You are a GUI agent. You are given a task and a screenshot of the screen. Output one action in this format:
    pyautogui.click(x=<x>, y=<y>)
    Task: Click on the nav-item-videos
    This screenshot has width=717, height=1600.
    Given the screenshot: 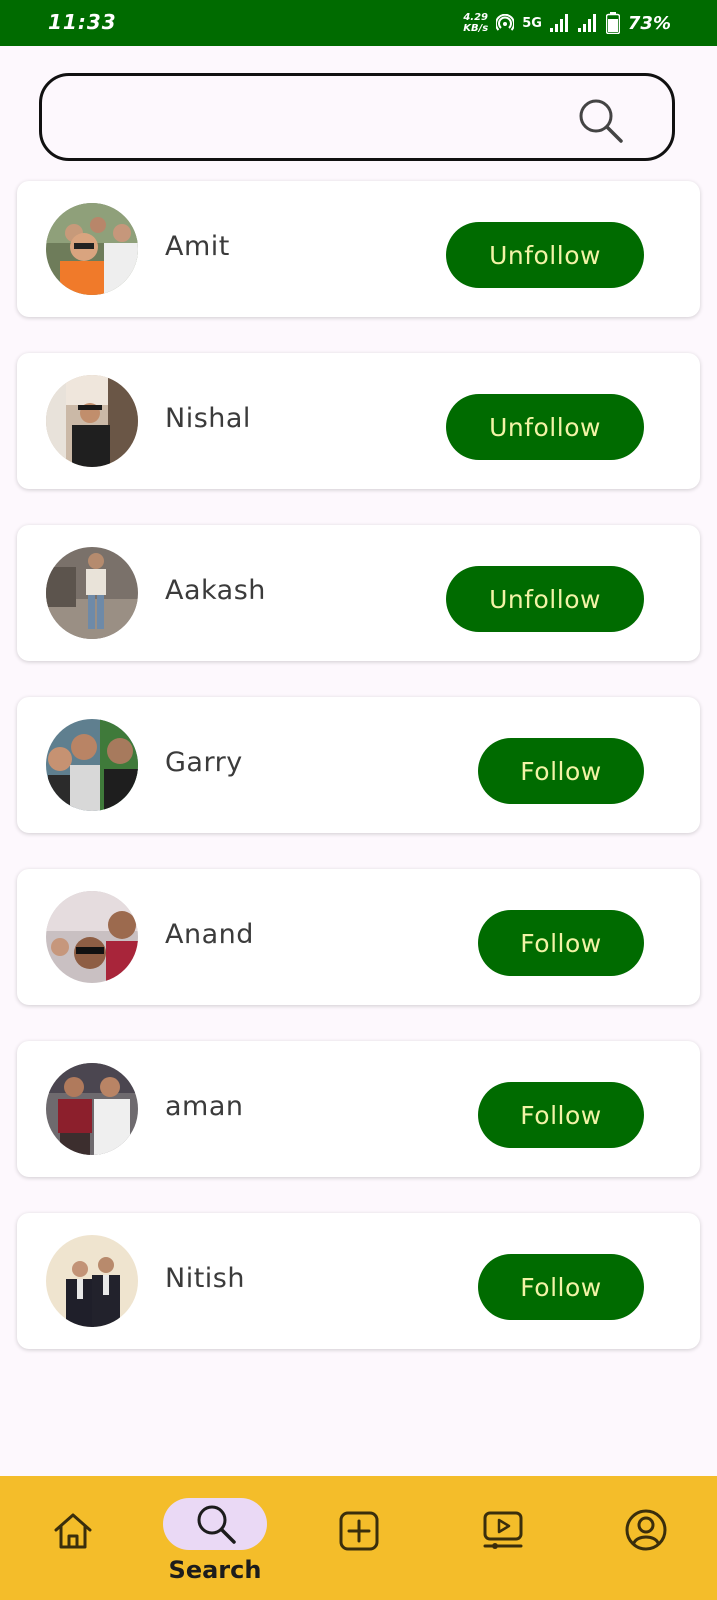 What is the action you would take?
    pyautogui.click(x=502, y=1538)
    